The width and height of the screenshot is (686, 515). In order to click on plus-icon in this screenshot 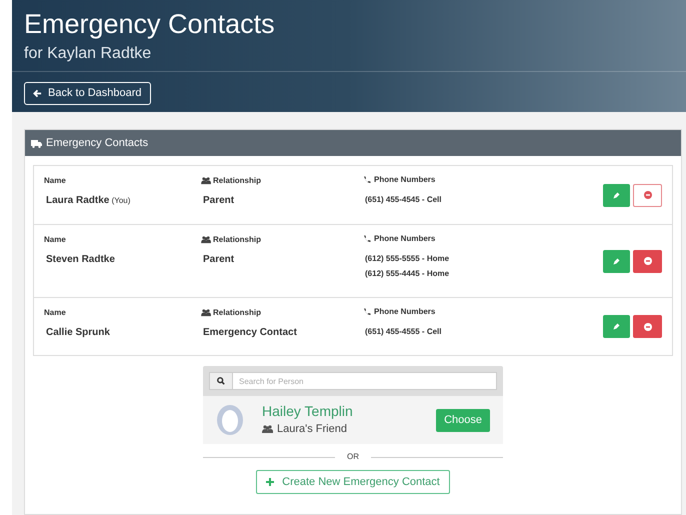, I will do `click(270, 482)`.